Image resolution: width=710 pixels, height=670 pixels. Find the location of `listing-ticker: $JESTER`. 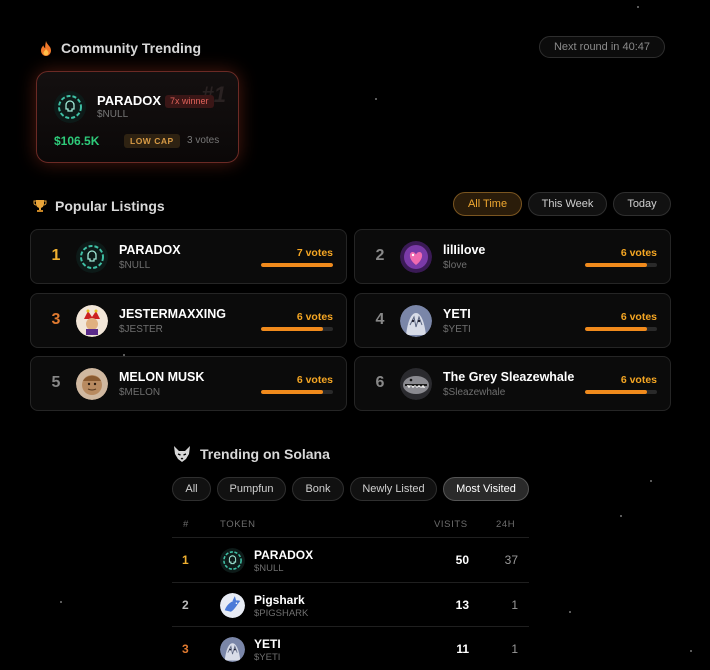

listing-ticker: $JESTER is located at coordinates (141, 329).